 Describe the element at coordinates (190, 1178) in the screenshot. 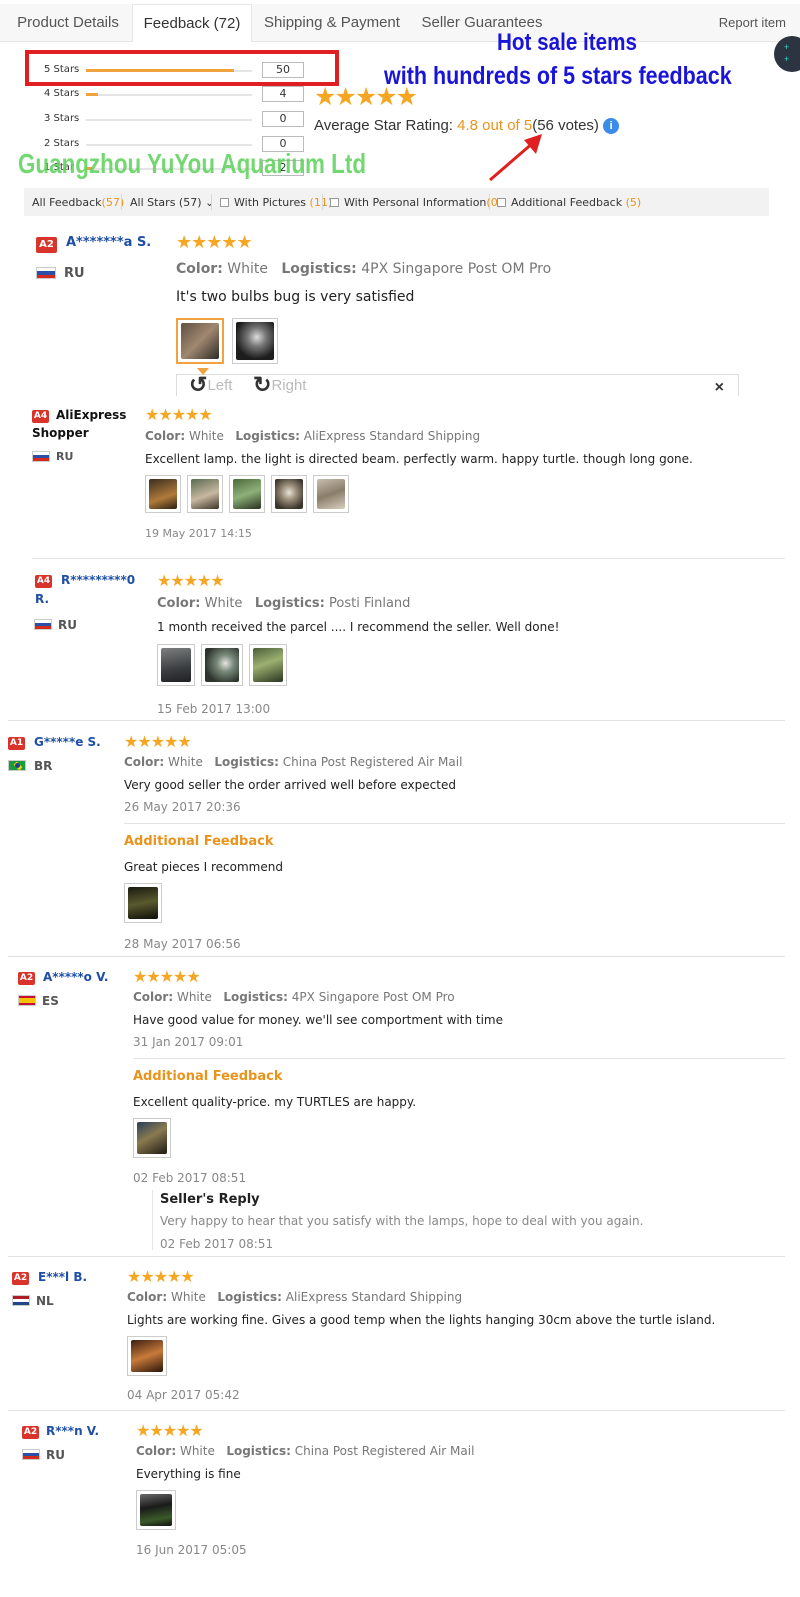

I see `additional-feedback-date: 02 Feb 2017 08:51` at that location.